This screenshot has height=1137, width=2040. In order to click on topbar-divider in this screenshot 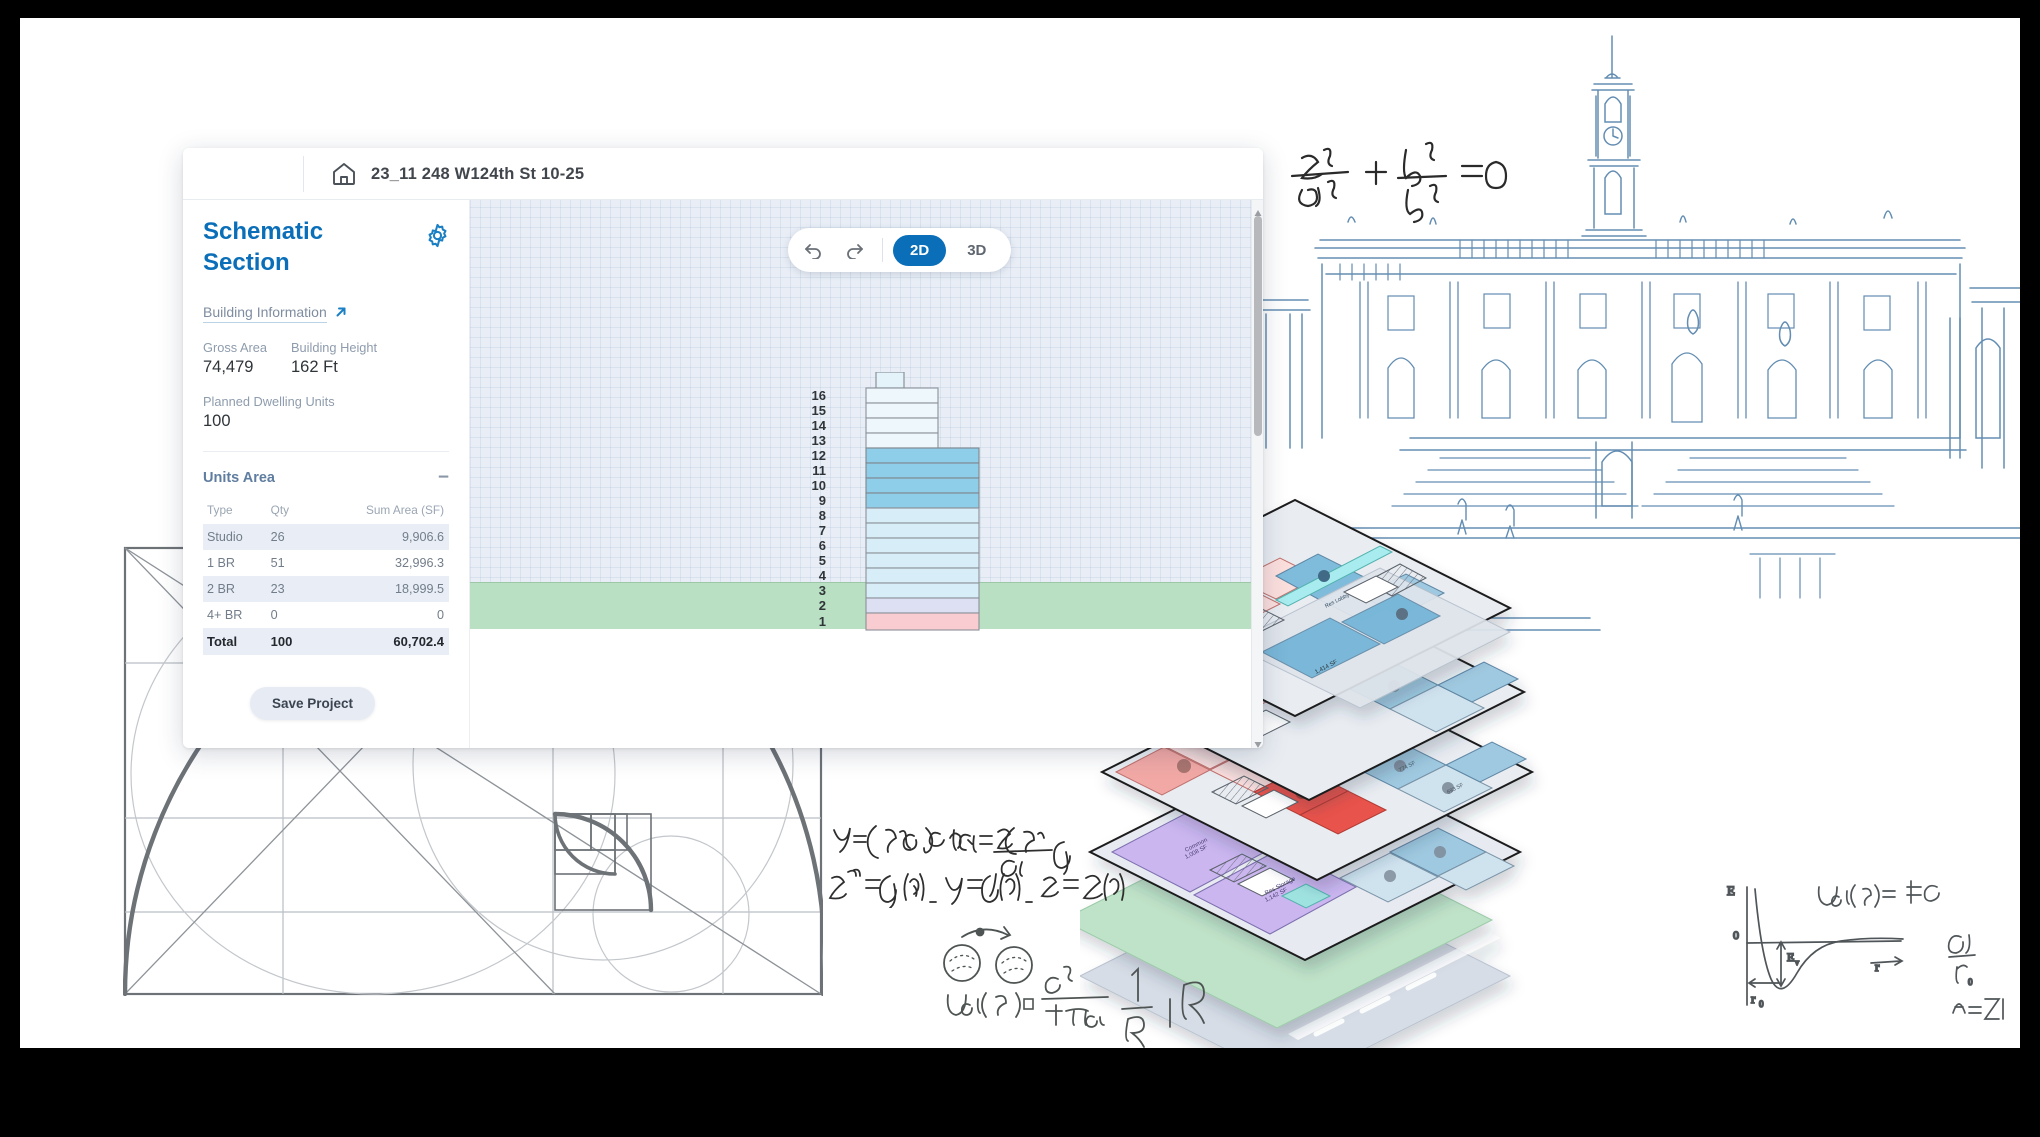, I will do `click(303, 174)`.